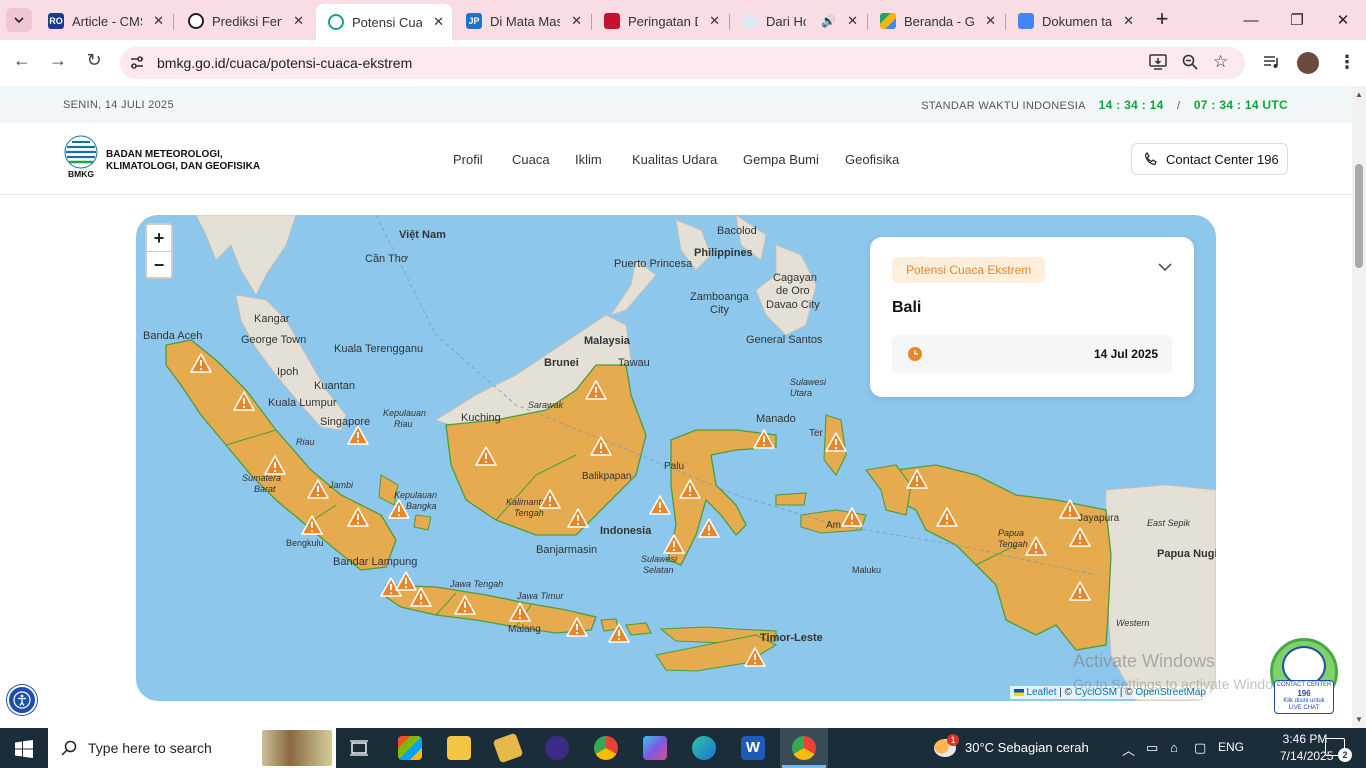 Image resolution: width=1366 pixels, height=768 pixels. I want to click on file-explorer-icon, so click(459, 748).